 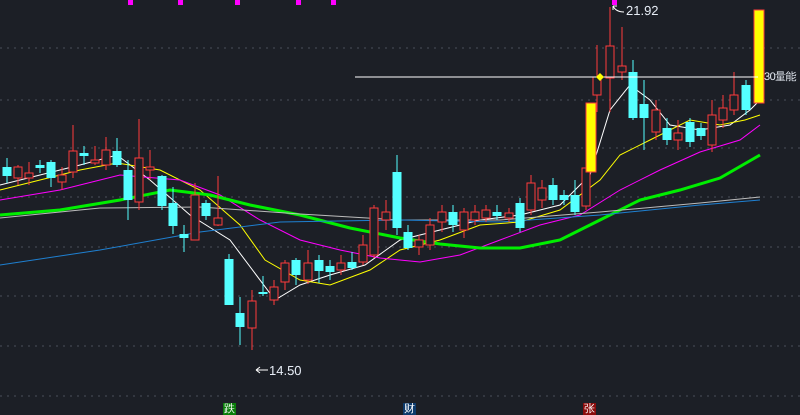 I want to click on high-price-label: 21.92, so click(x=642, y=11).